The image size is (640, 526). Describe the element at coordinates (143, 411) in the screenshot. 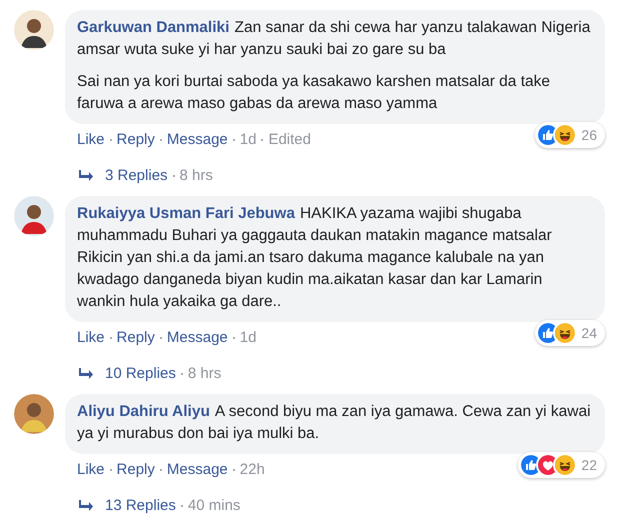

I see `author-name: Aliyu Dahiru Aliyu` at that location.